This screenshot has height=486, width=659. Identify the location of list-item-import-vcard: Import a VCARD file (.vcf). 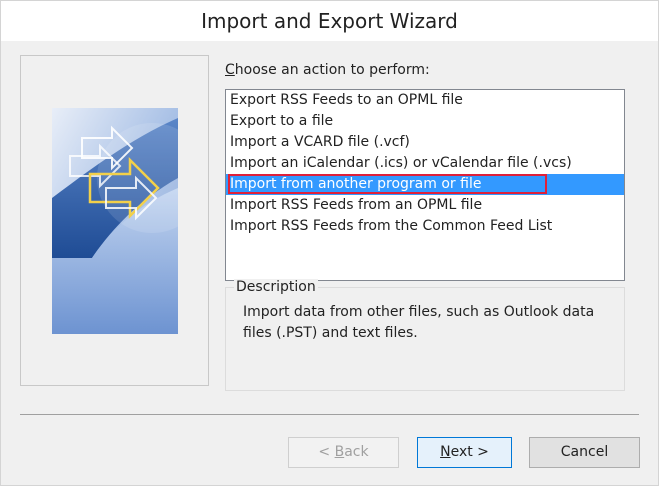
(425, 142).